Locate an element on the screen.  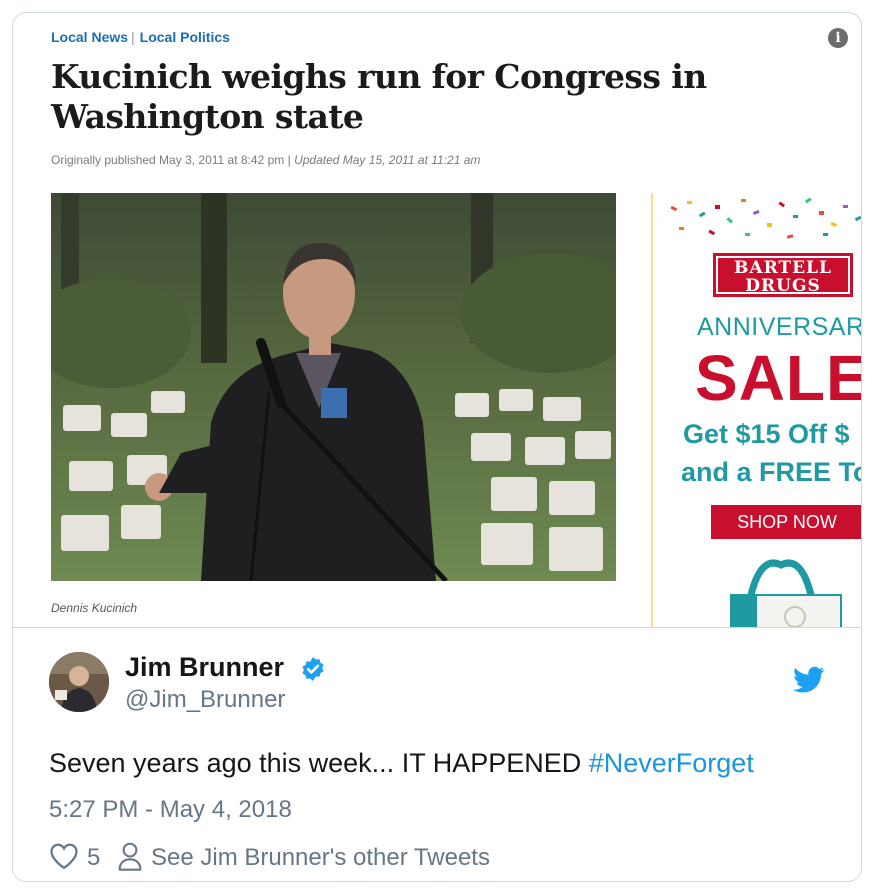
like-count: 5 is located at coordinates (93, 858).